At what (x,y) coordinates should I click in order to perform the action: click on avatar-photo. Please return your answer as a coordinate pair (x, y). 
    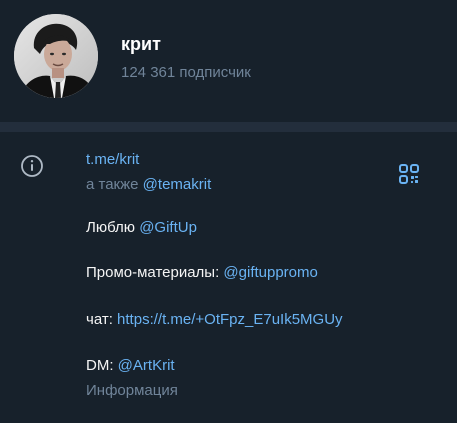
    Looking at the image, I should click on (56, 56).